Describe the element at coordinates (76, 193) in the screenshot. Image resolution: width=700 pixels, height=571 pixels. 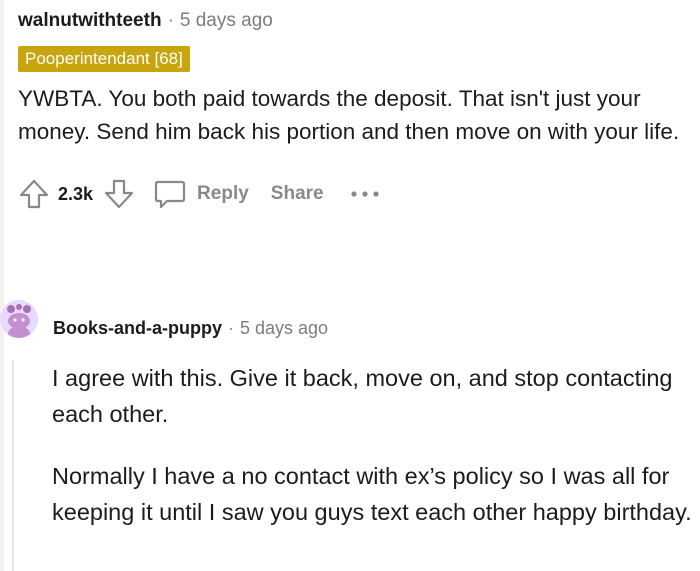
I see `vote-count: 2.3k` at that location.